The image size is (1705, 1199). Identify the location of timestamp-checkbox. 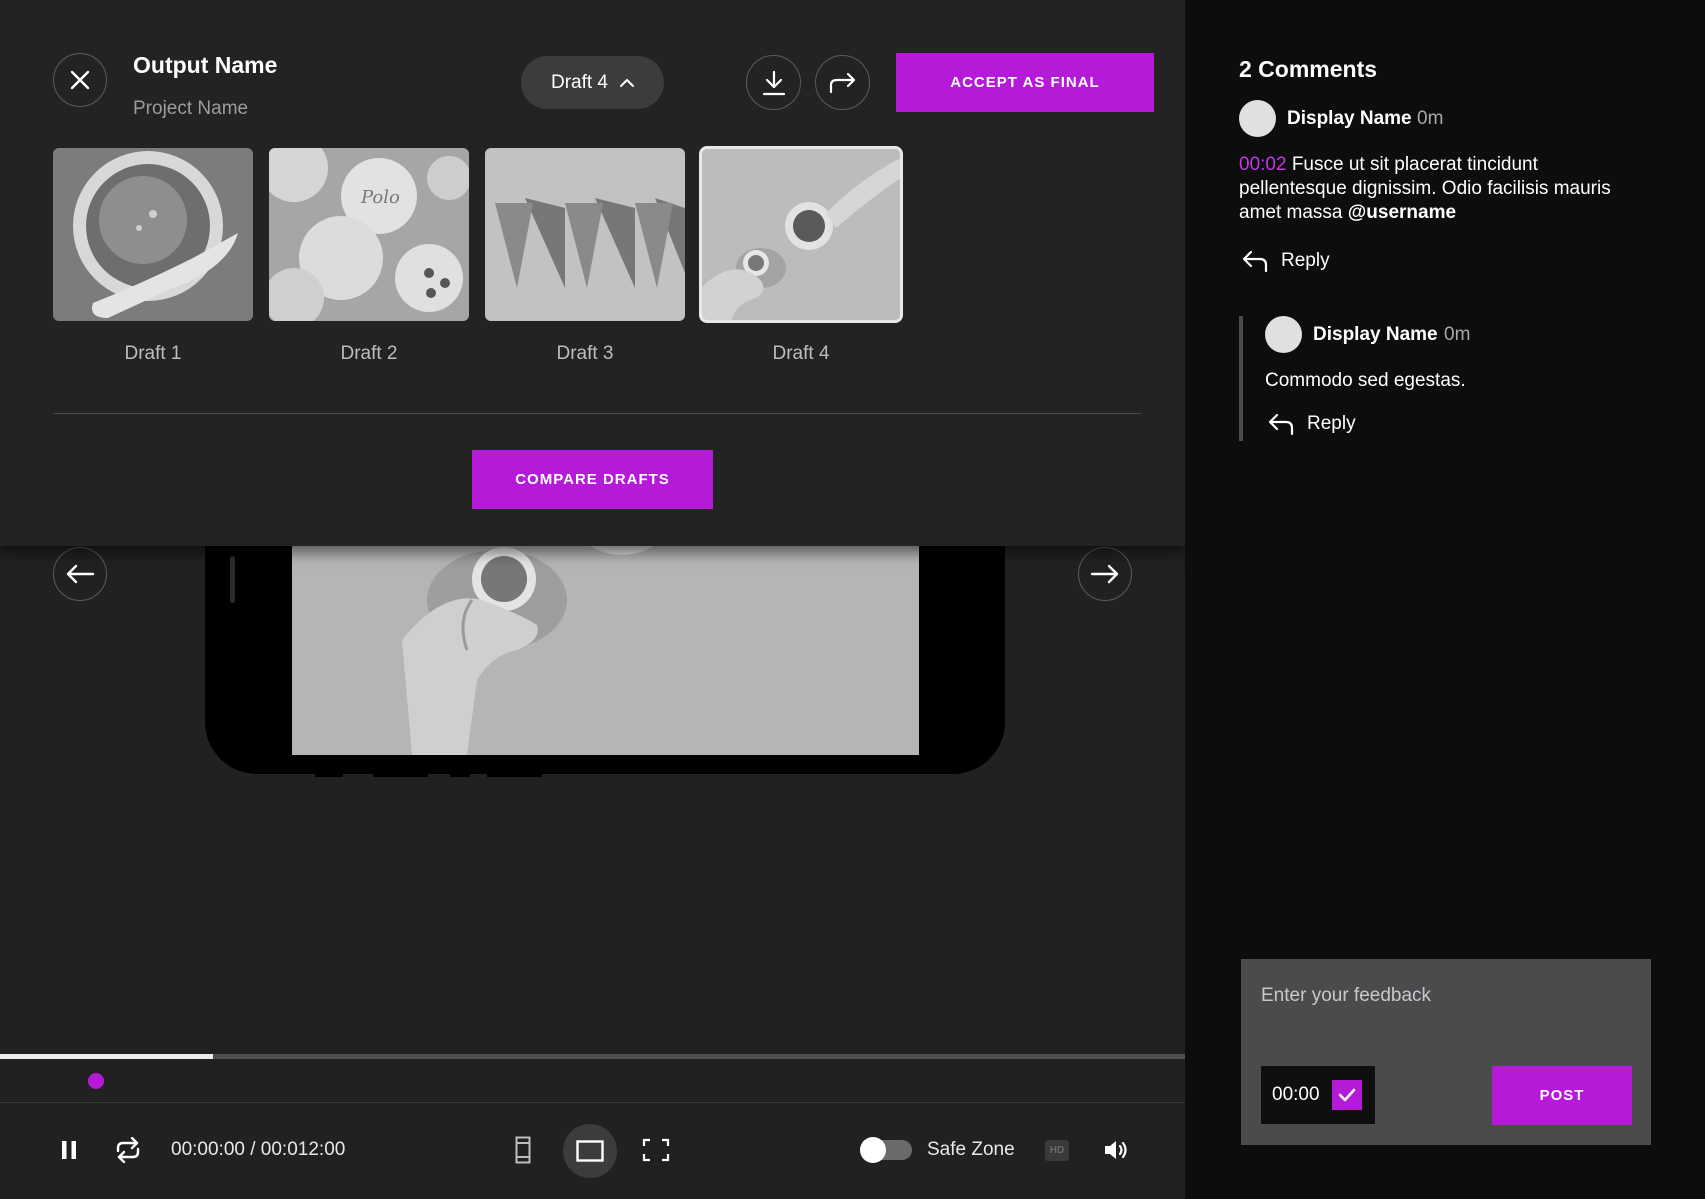
(1346, 1095).